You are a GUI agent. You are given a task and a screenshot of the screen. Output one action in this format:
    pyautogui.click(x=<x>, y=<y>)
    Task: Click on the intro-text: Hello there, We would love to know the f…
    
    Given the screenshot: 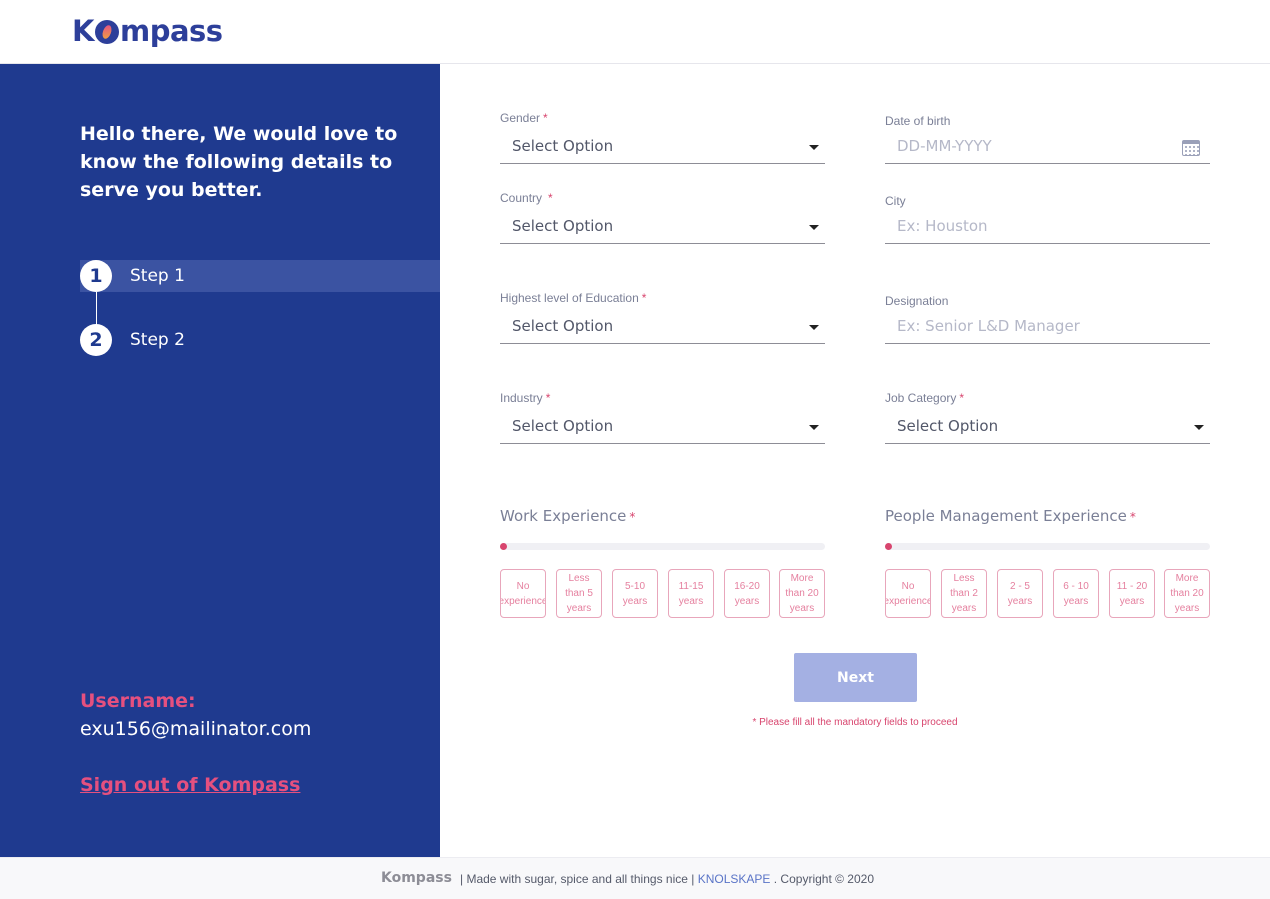 What is the action you would take?
    pyautogui.click(x=239, y=162)
    